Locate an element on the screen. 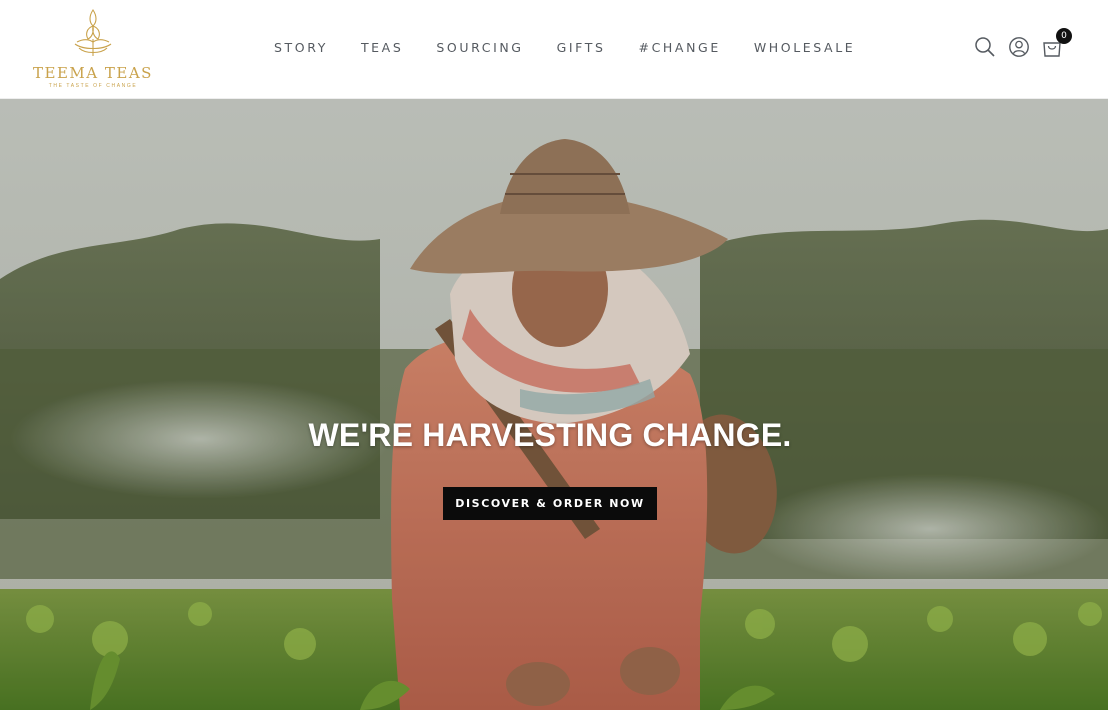 This screenshot has width=1108, height=710. discover-order-button: DISCOVER & ORDER NOW is located at coordinates (550, 503).